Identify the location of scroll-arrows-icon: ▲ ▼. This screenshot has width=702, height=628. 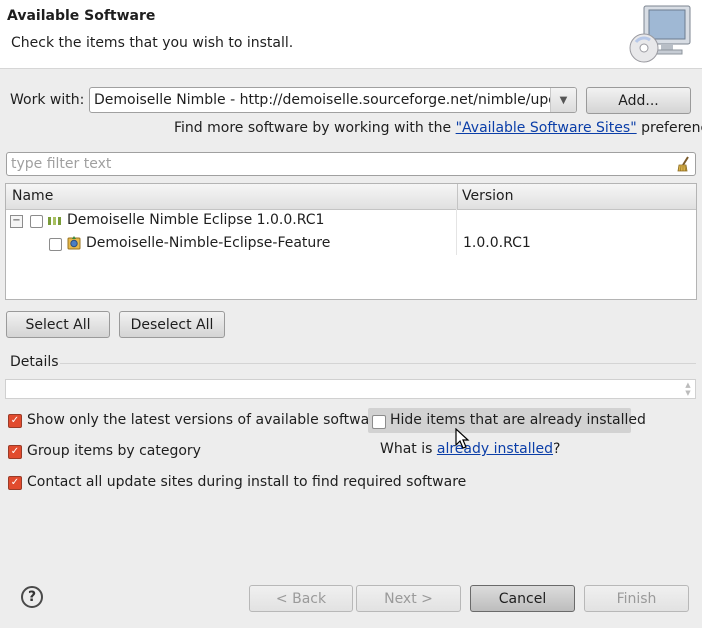
(688, 389).